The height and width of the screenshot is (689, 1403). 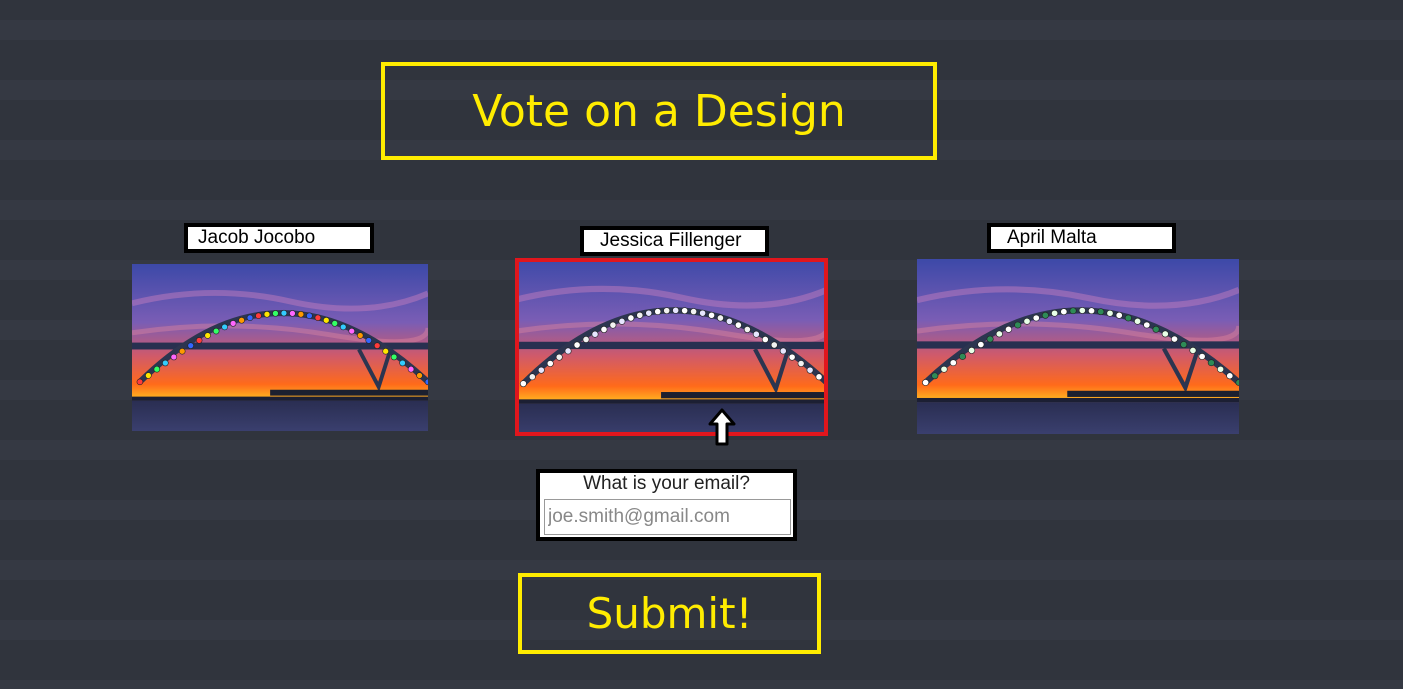 I want to click on designer-name-tag-1: Jacob Jocobo, so click(x=279, y=238).